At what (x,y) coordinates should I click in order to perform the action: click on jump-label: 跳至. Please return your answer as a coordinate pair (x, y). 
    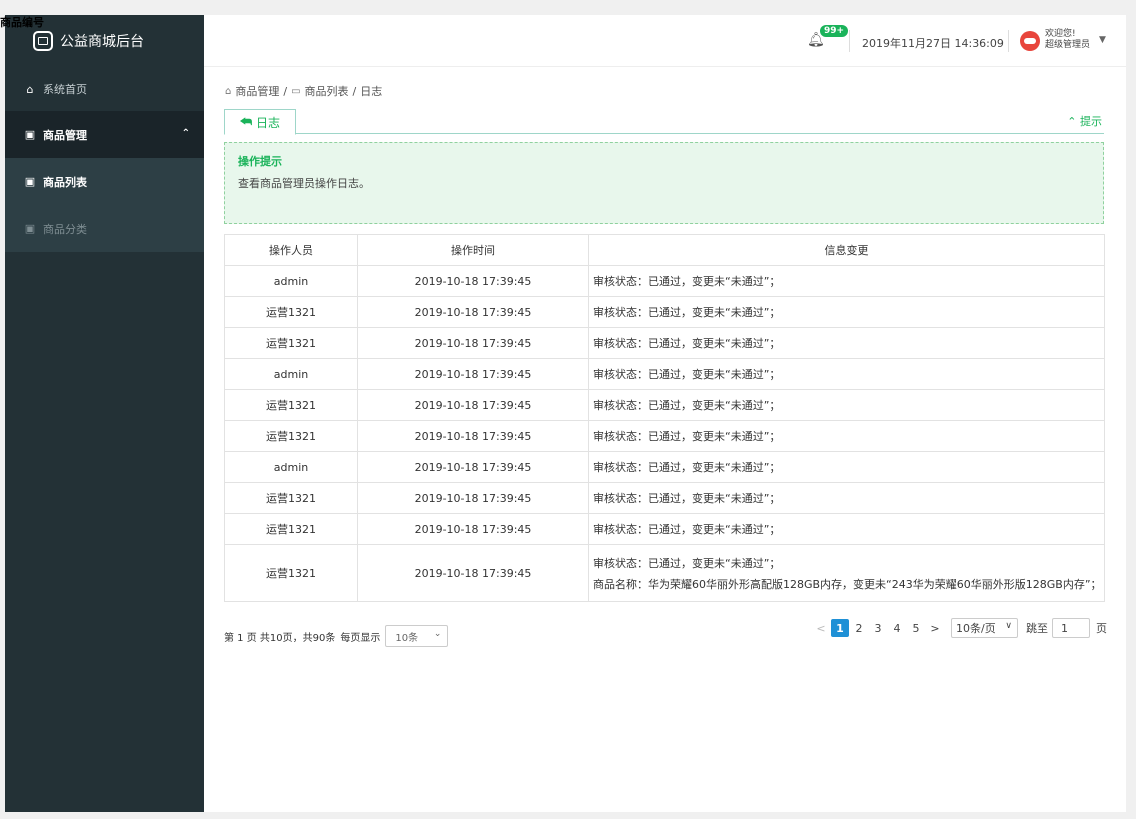
    Looking at the image, I should click on (1037, 628).